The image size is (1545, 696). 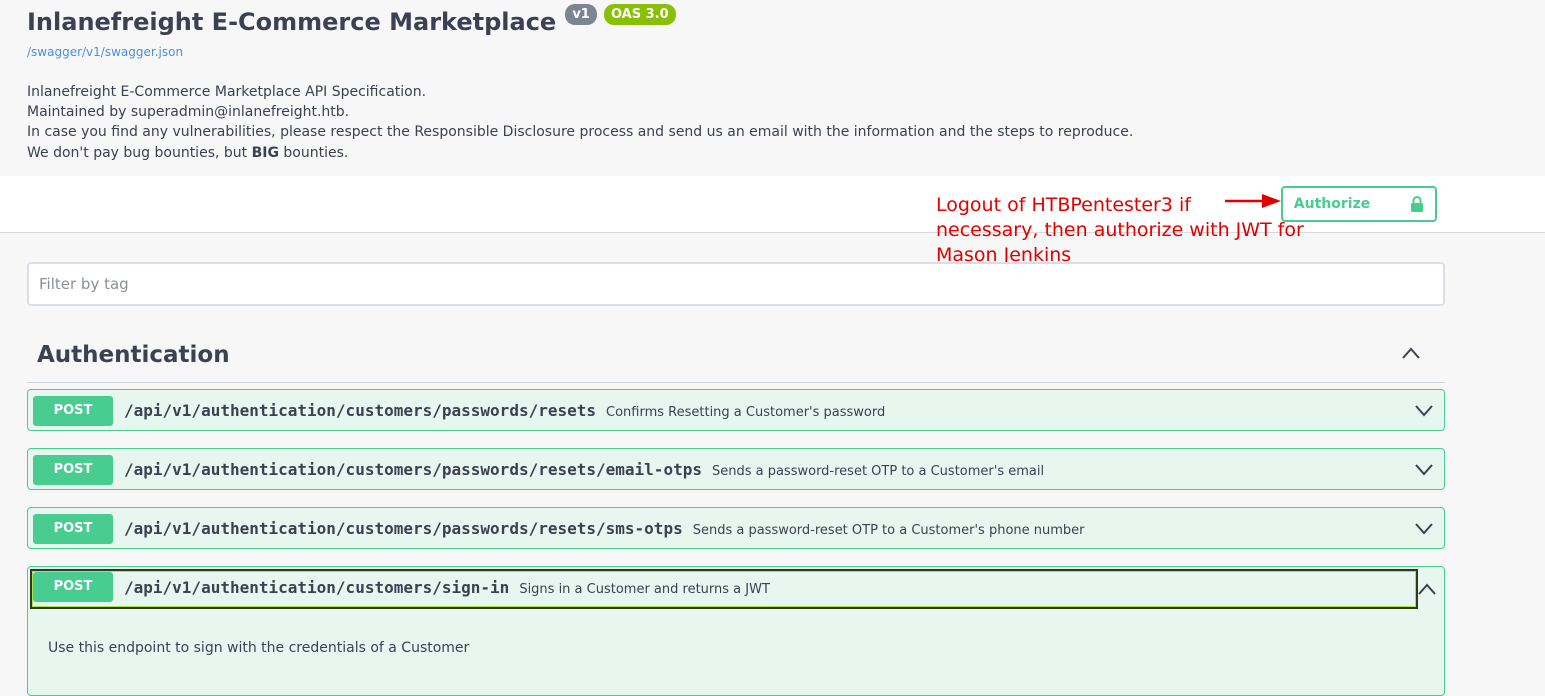 I want to click on authorize-label: Authorize, so click(x=1332, y=204).